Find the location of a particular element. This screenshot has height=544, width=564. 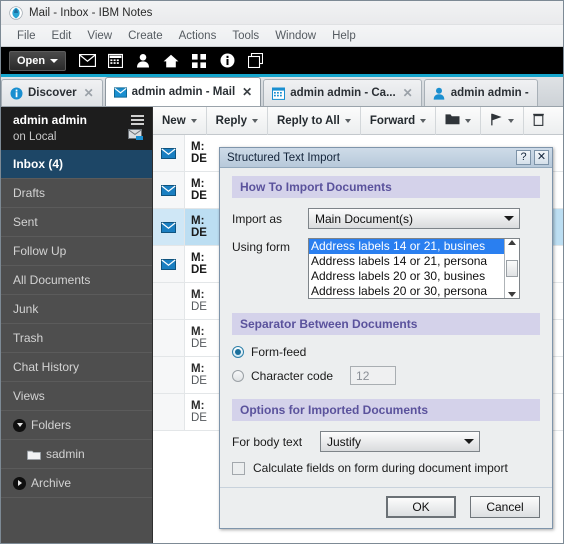

sidebar-item-sadmin: sadmin is located at coordinates (76, 454).